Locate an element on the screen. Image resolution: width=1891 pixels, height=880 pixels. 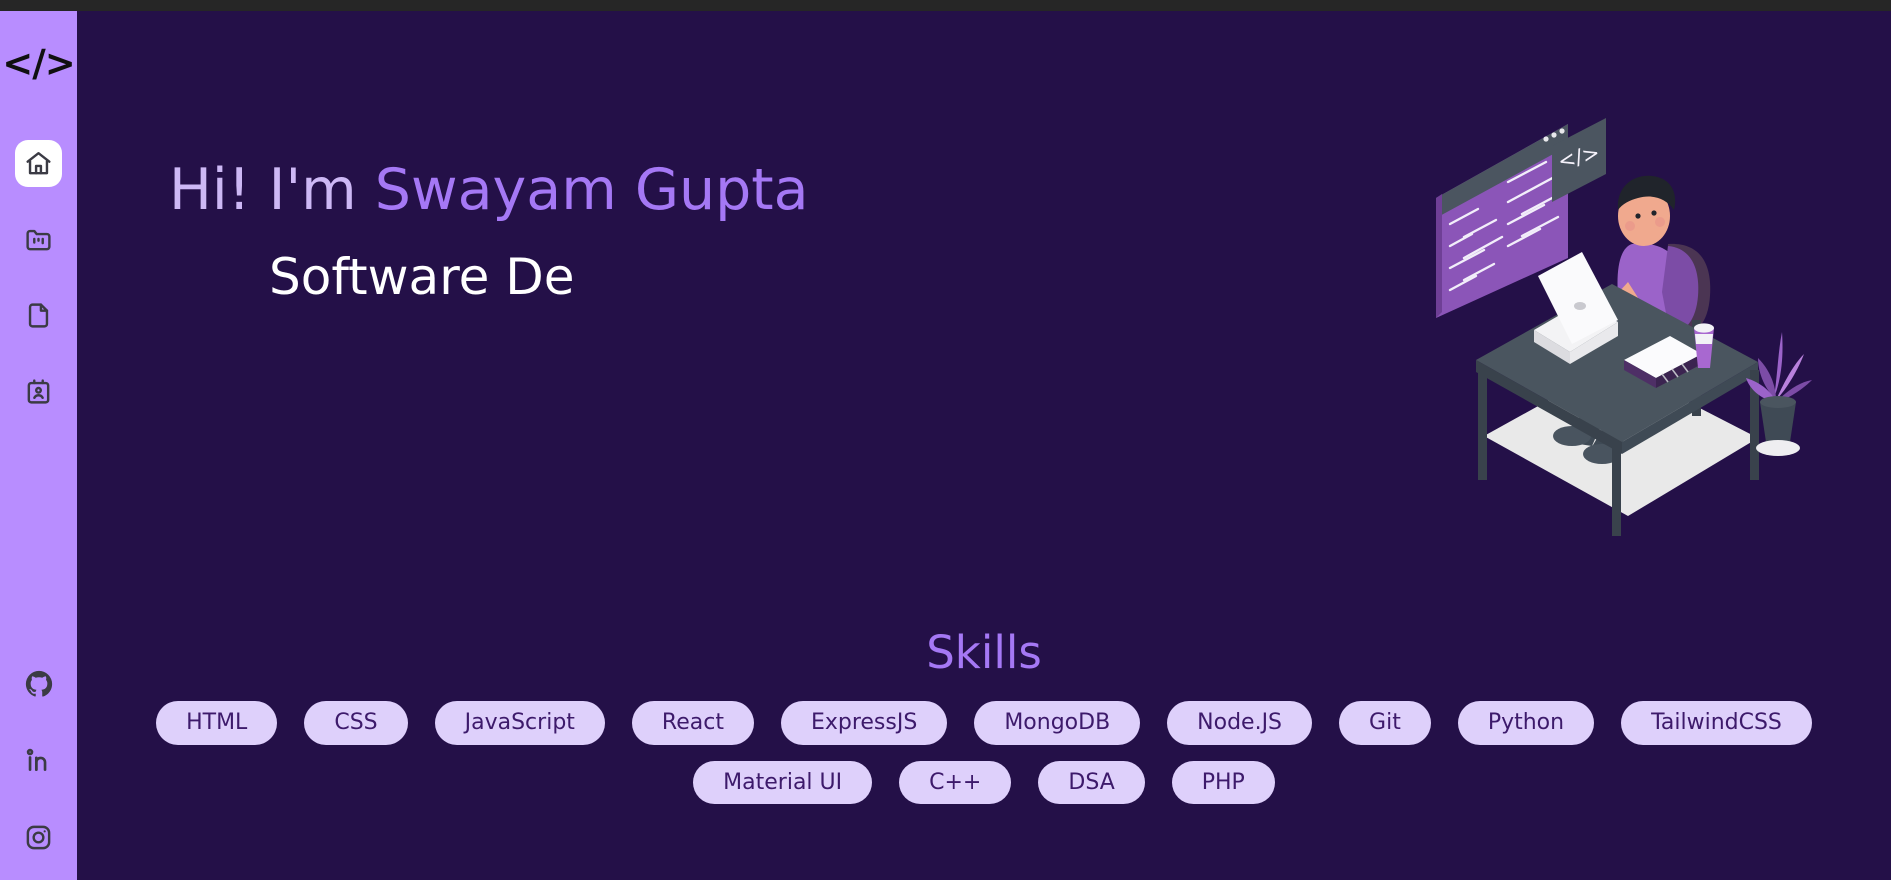
sidebar-item-projects is located at coordinates (38, 239).